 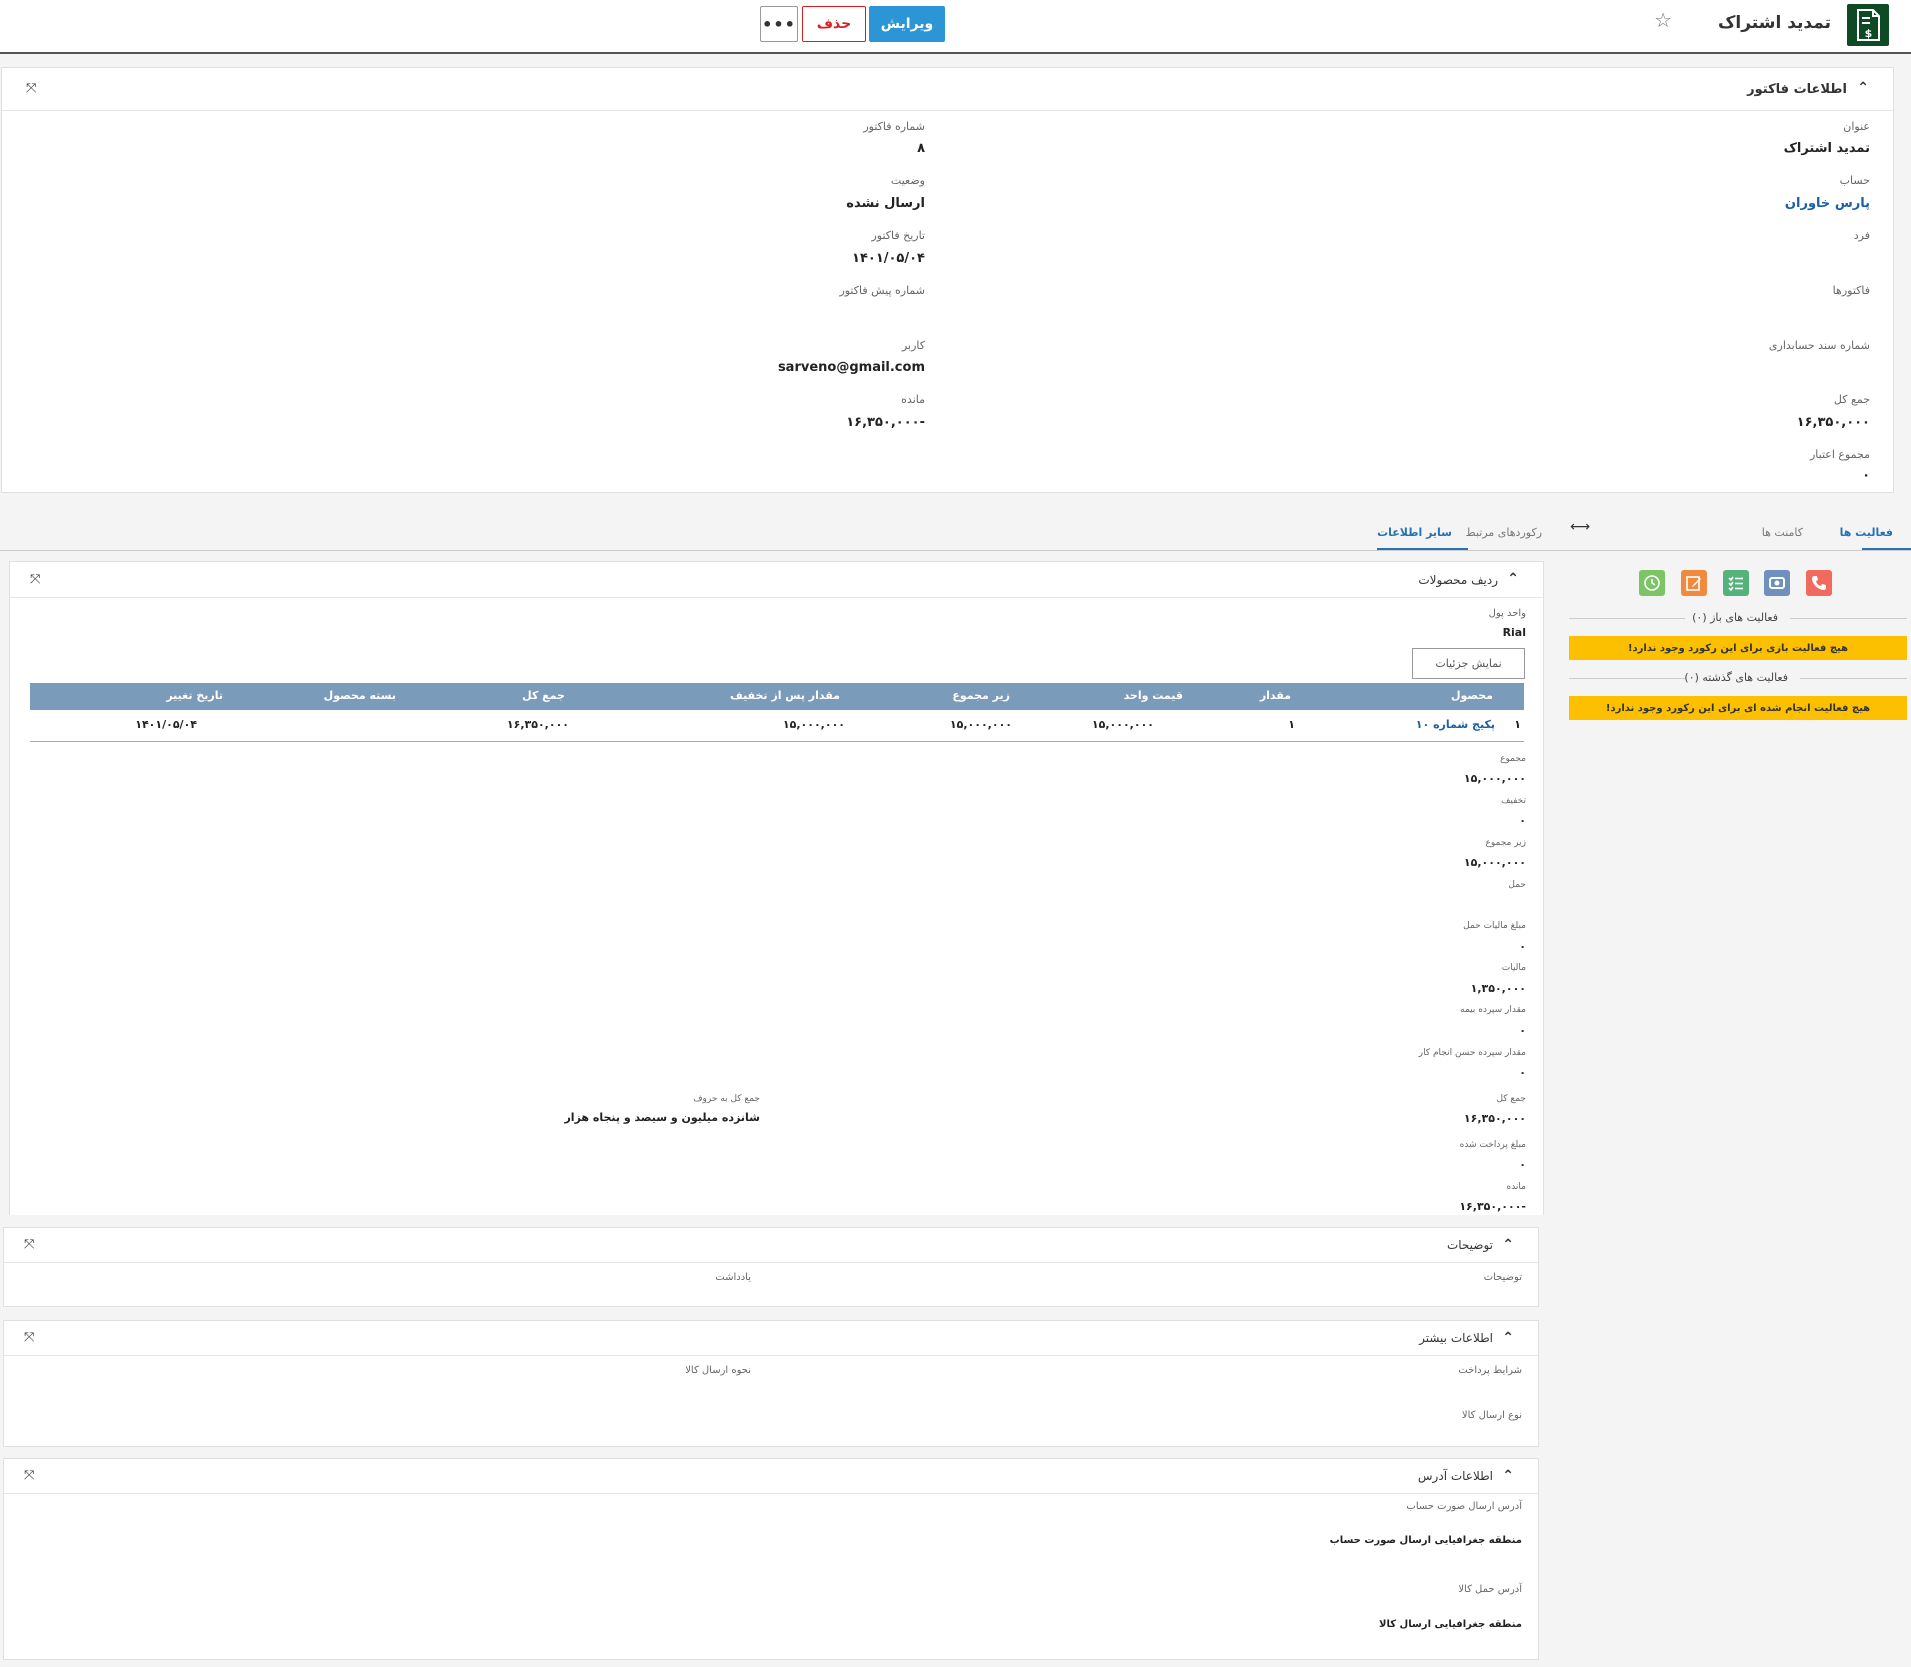 What do you see at coordinates (785, 695) in the screenshot?
I see `col-after-discount: مقدار پس از تخفیف` at bounding box center [785, 695].